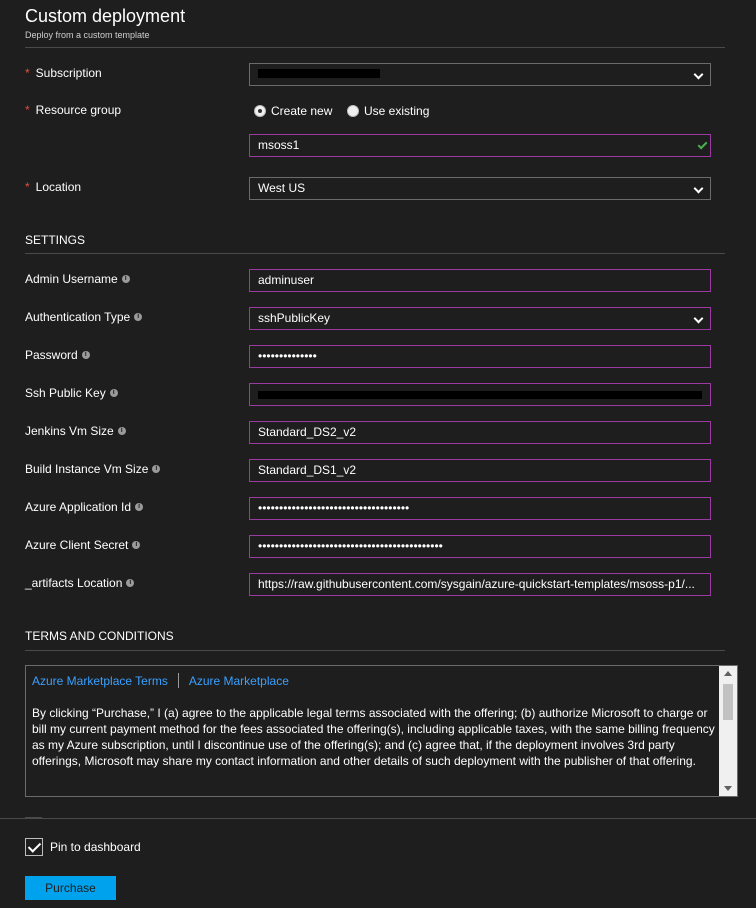 Image resolution: width=756 pixels, height=908 pixels. What do you see at coordinates (34, 847) in the screenshot?
I see `pin-to-dashboard-checkbox` at bounding box center [34, 847].